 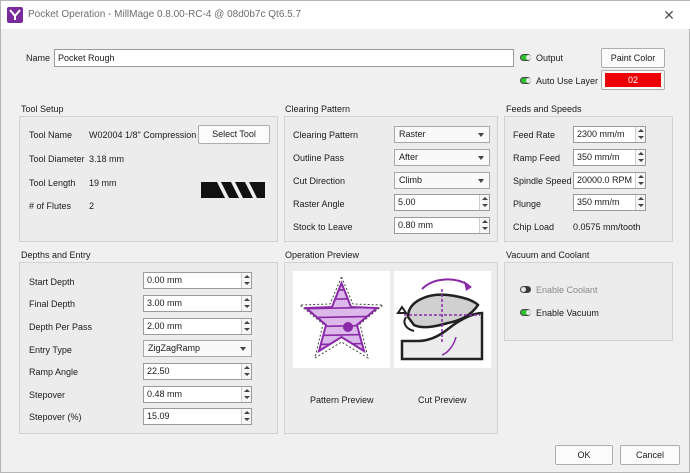 I want to click on feed-rate-input: 2300 mm/m, so click(x=609, y=134).